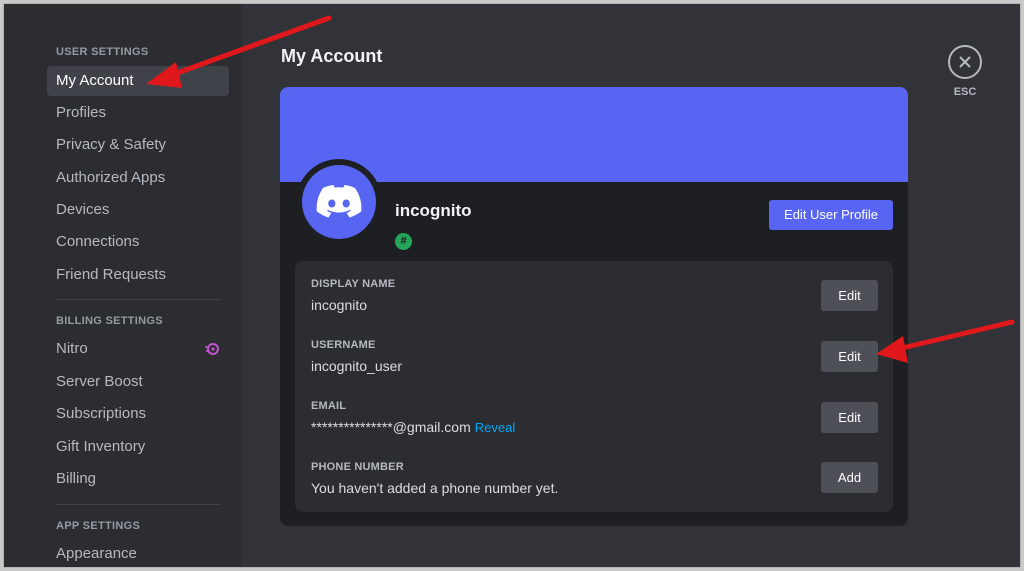  I want to click on discord-logo-icon, so click(339, 201).